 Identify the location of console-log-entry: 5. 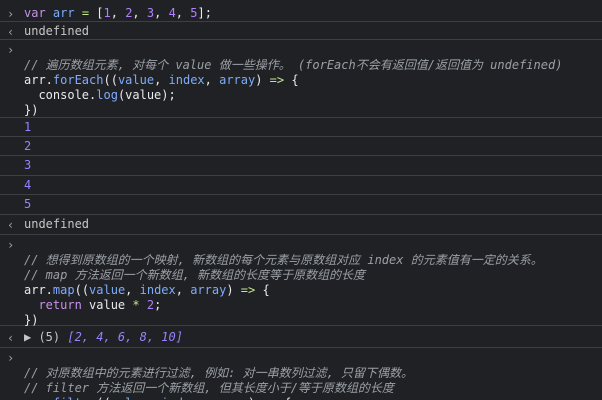
(301, 205).